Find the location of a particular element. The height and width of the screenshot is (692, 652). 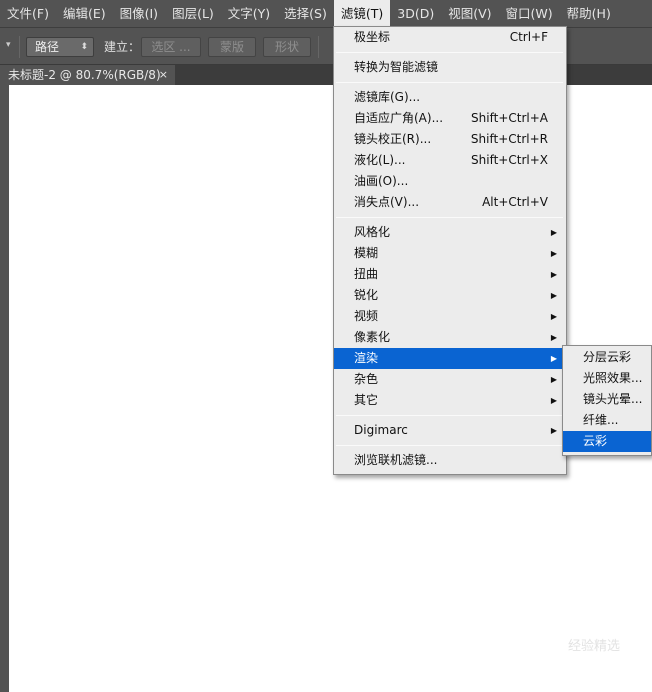

filter-menu-item: 扭曲 ▶ is located at coordinates (450, 274).